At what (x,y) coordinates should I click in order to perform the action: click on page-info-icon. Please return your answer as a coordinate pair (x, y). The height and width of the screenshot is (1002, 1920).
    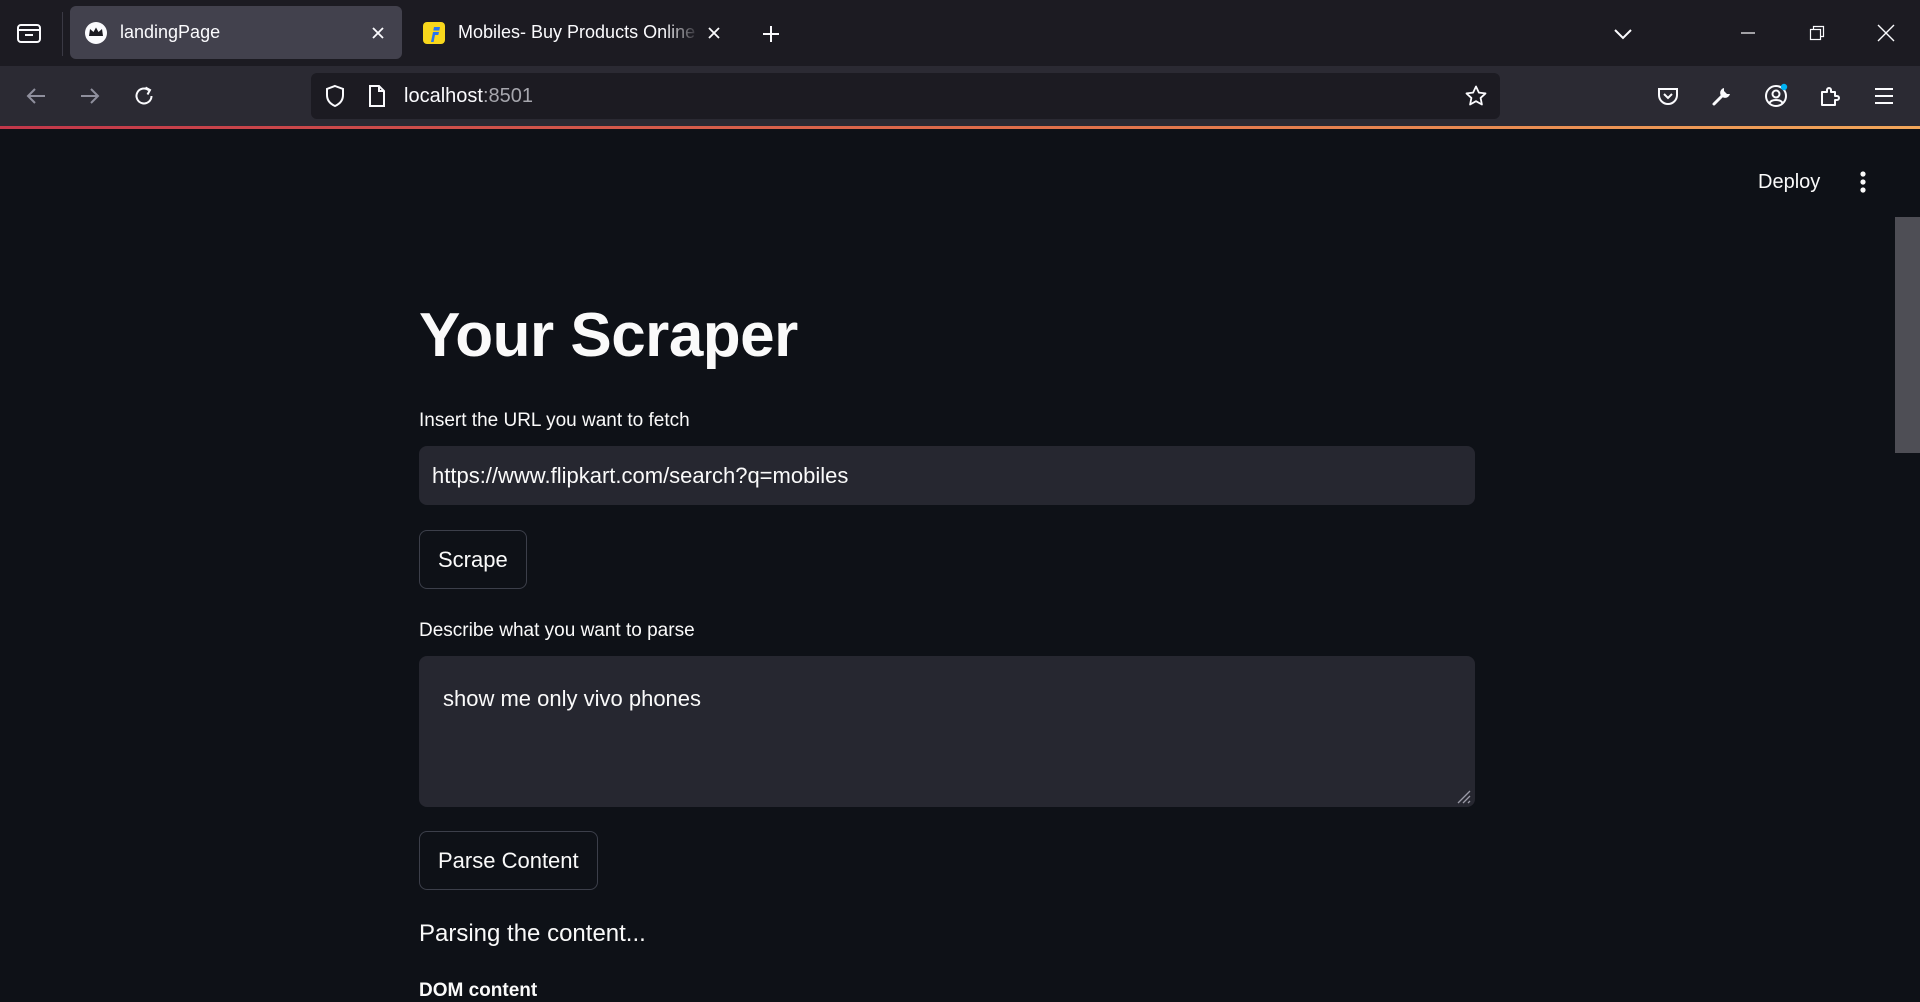
    Looking at the image, I should click on (377, 96).